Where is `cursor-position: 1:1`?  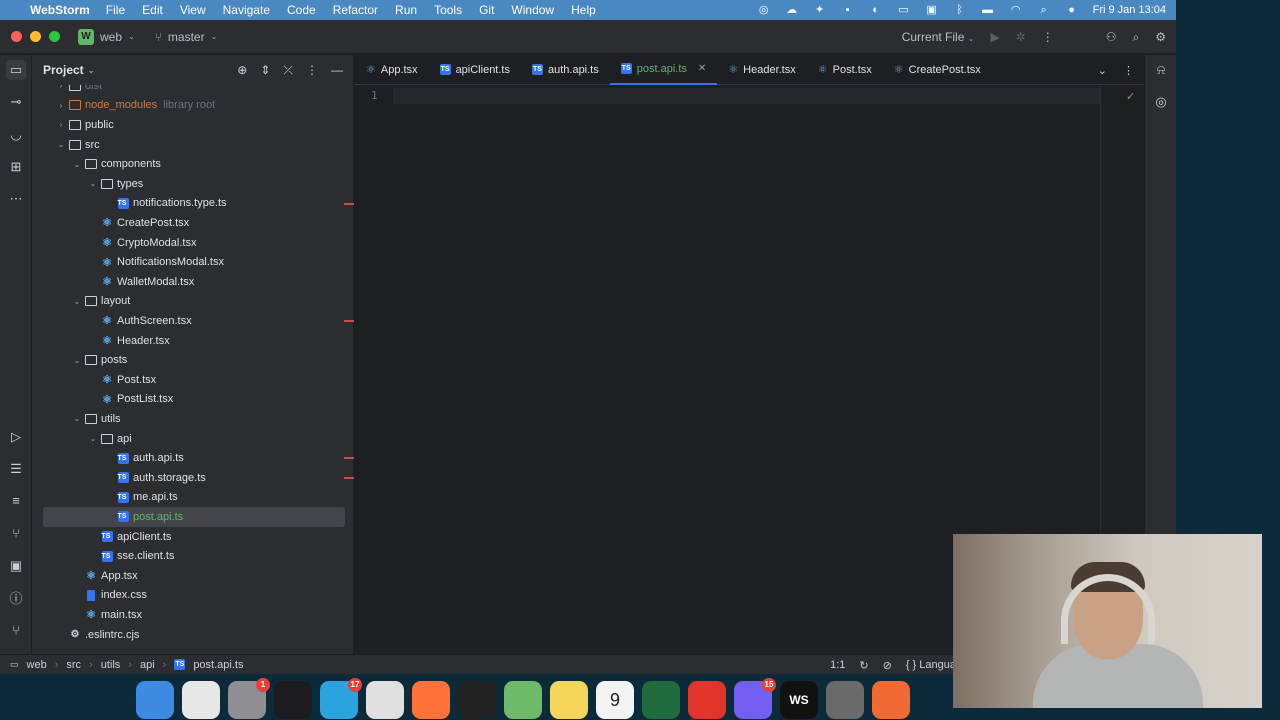
cursor-position: 1:1 is located at coordinates (837, 665).